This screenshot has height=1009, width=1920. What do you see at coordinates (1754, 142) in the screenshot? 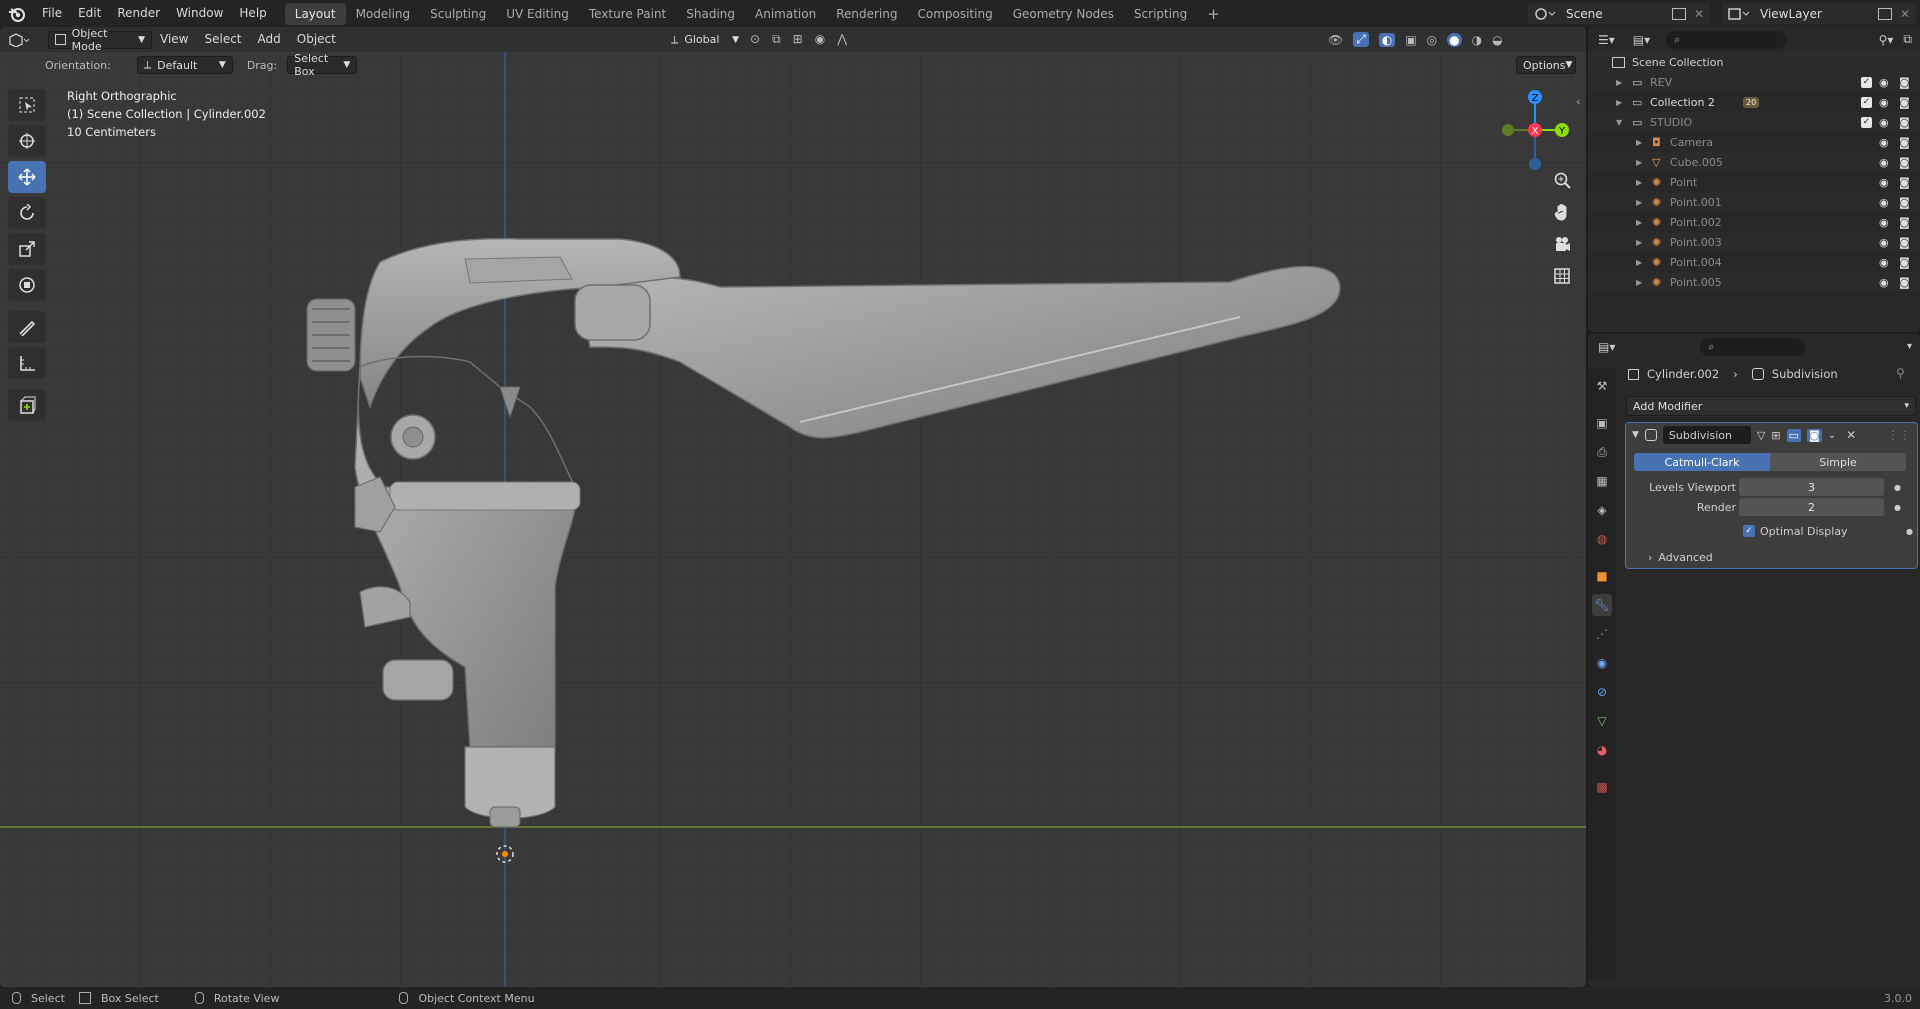
I see `outliner-row: ▶ ◘ Camera ◉ ◙` at bounding box center [1754, 142].